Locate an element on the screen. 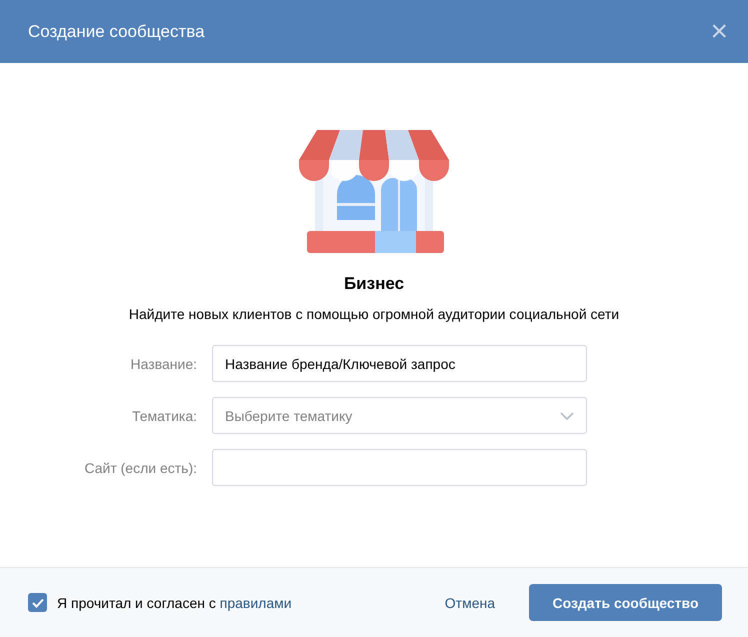 The image size is (748, 637). chevron-down-icon is located at coordinates (567, 416).